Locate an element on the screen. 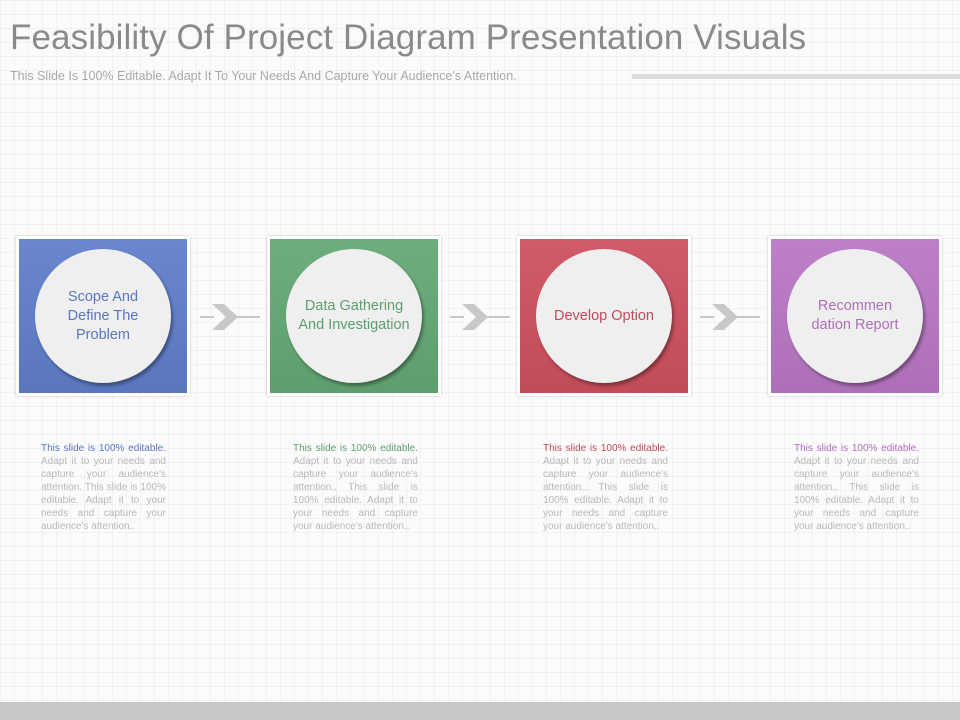  step-3-circle: Develop Option is located at coordinates (604, 316).